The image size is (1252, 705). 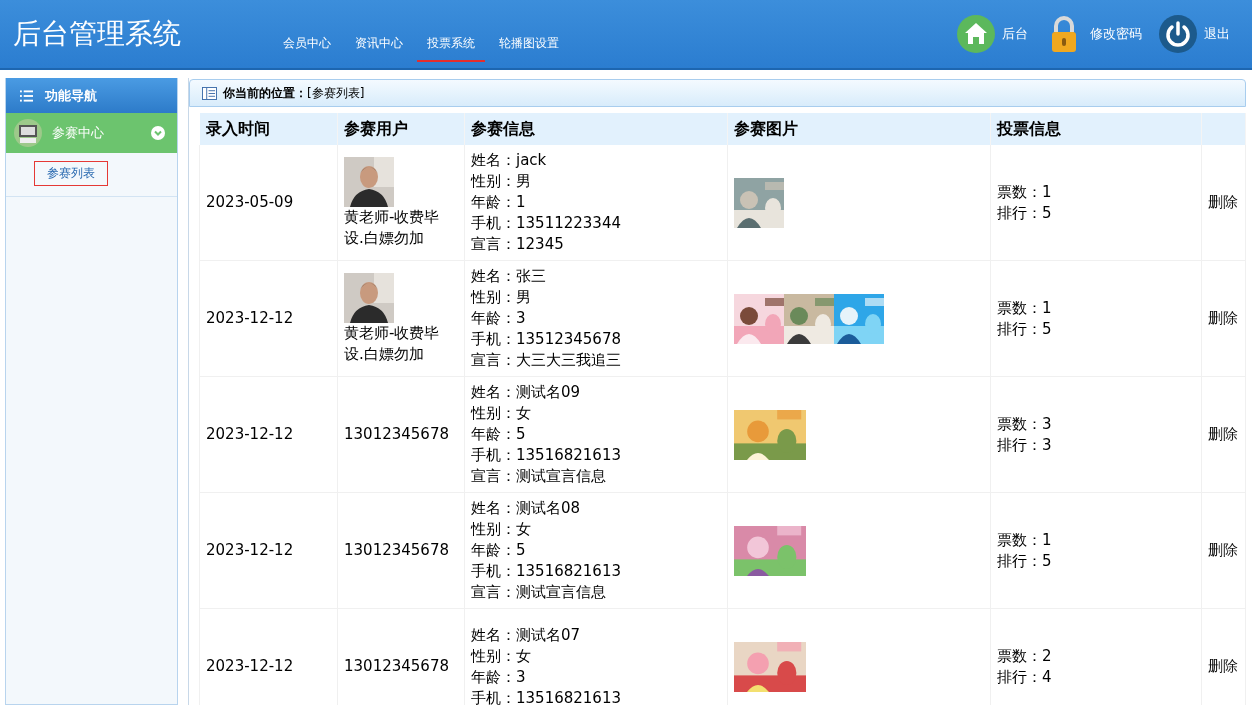 I want to click on info-line: 姓名：测试名07, so click(x=526, y=635).